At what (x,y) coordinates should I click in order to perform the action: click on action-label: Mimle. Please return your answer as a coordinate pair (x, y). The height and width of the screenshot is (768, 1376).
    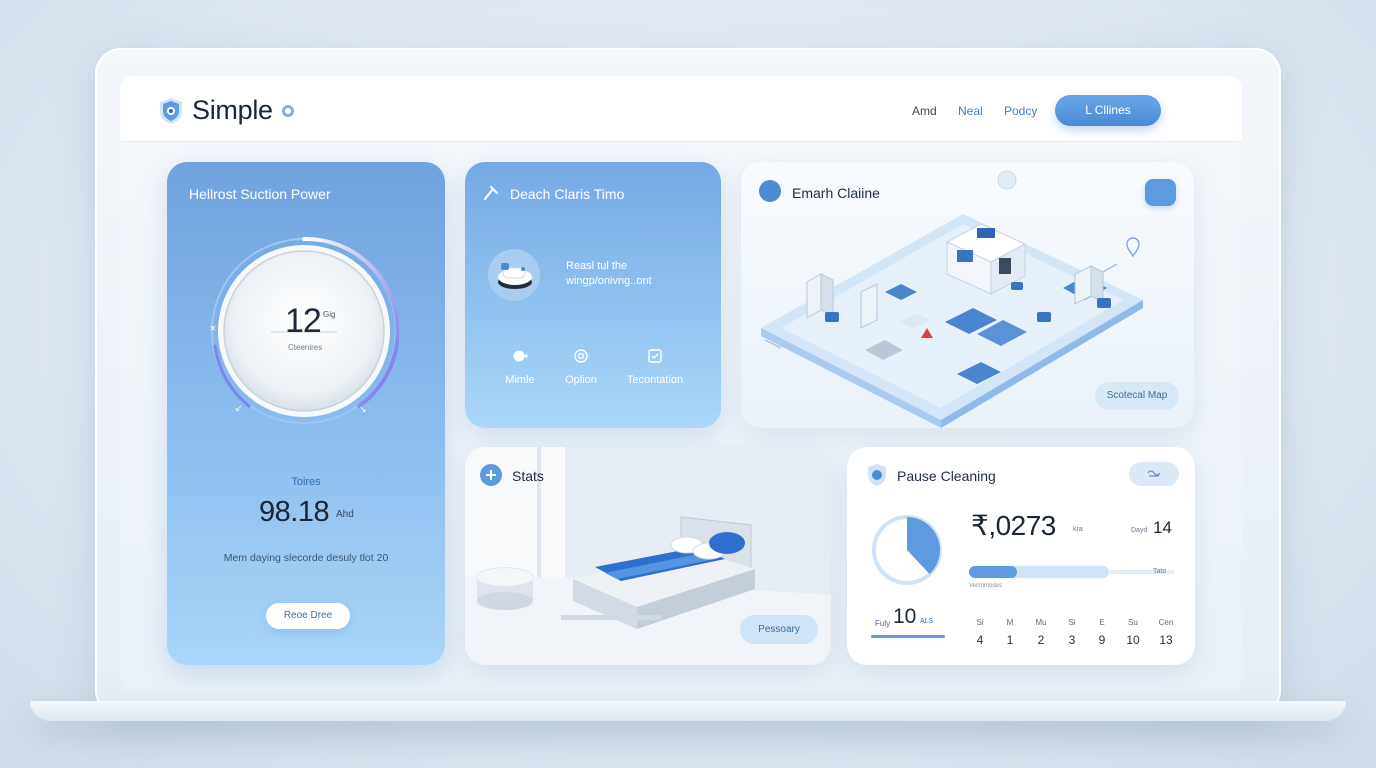
    Looking at the image, I should click on (520, 380).